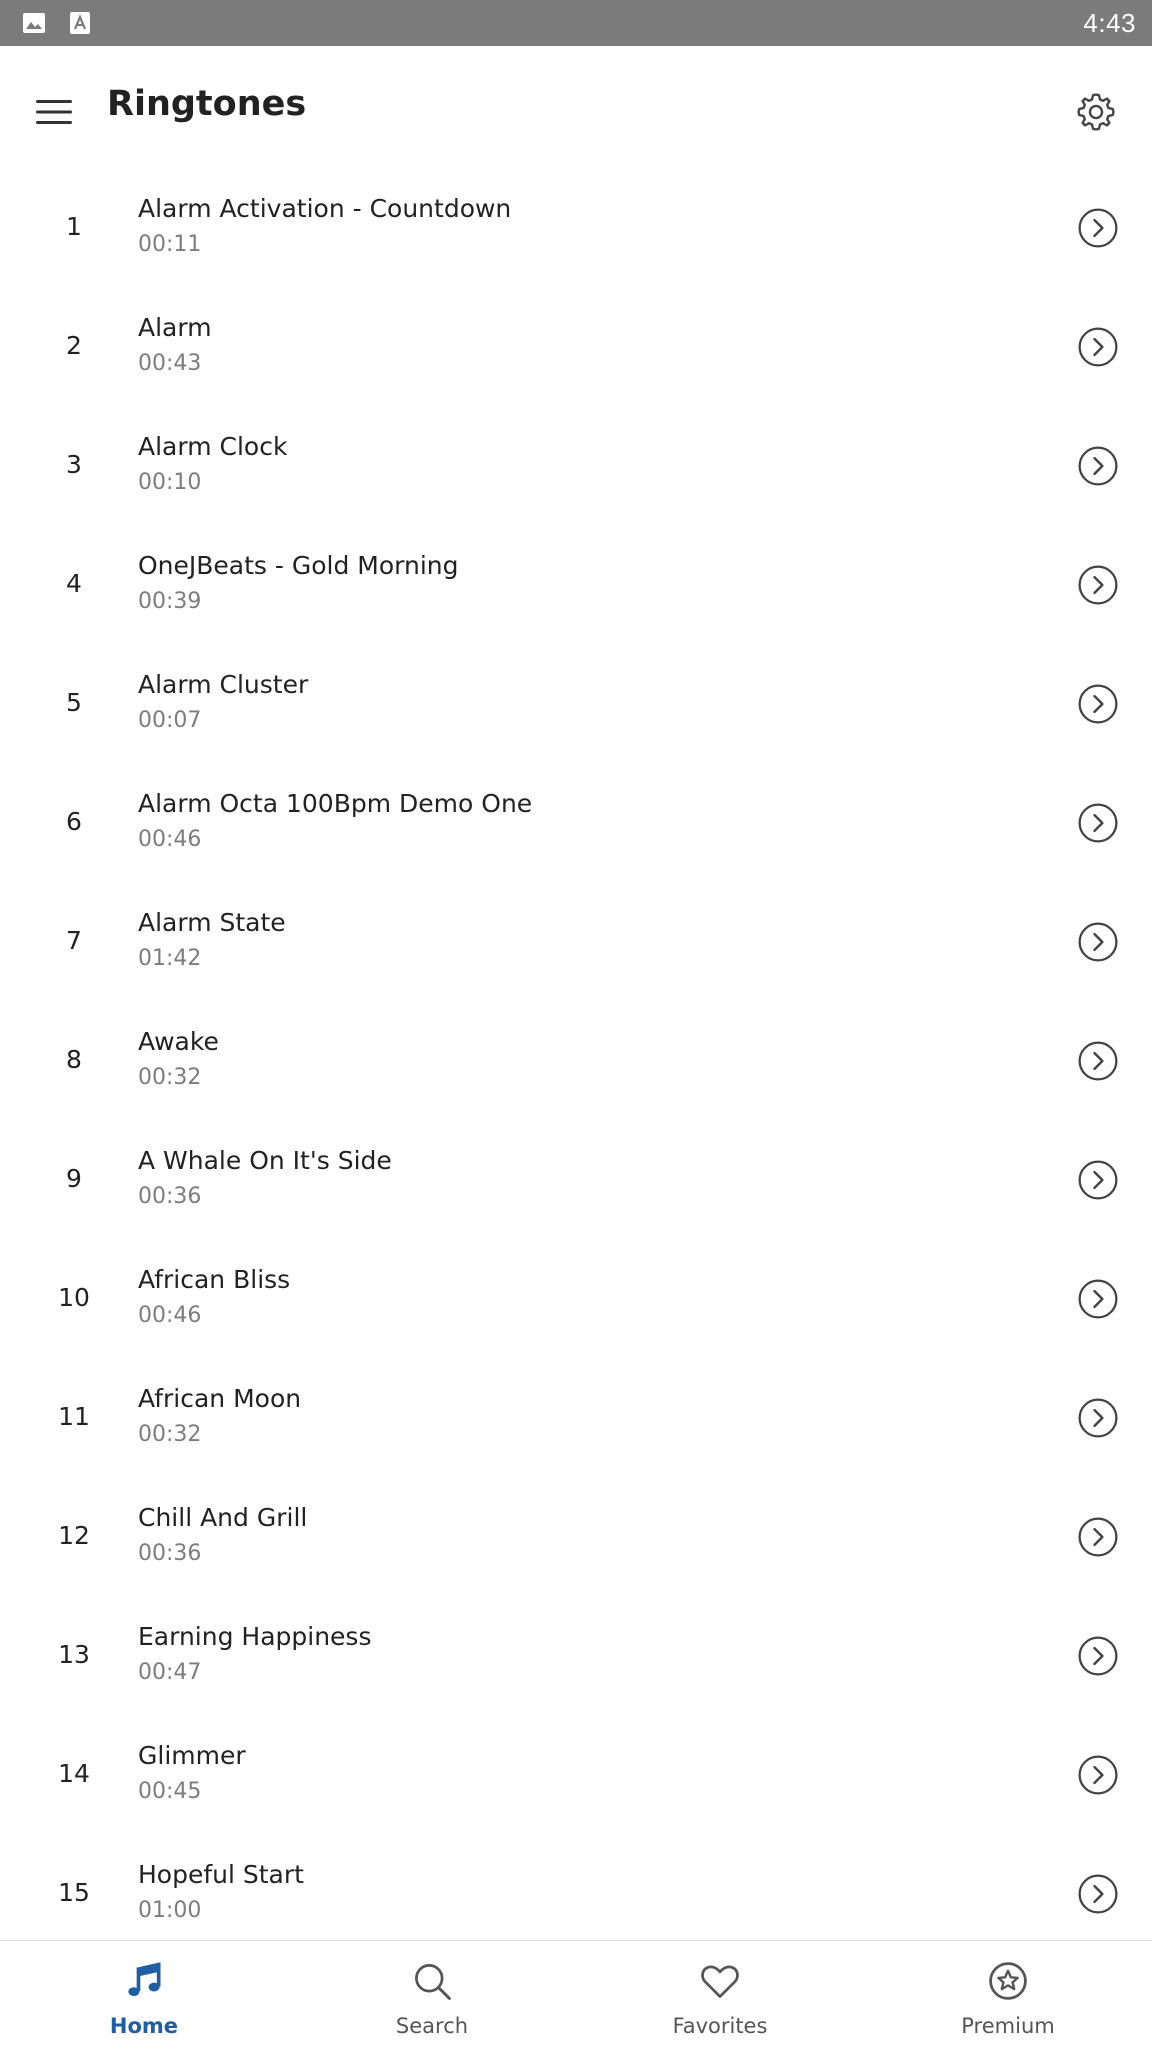  I want to click on ringtone-number: 13, so click(74, 1654).